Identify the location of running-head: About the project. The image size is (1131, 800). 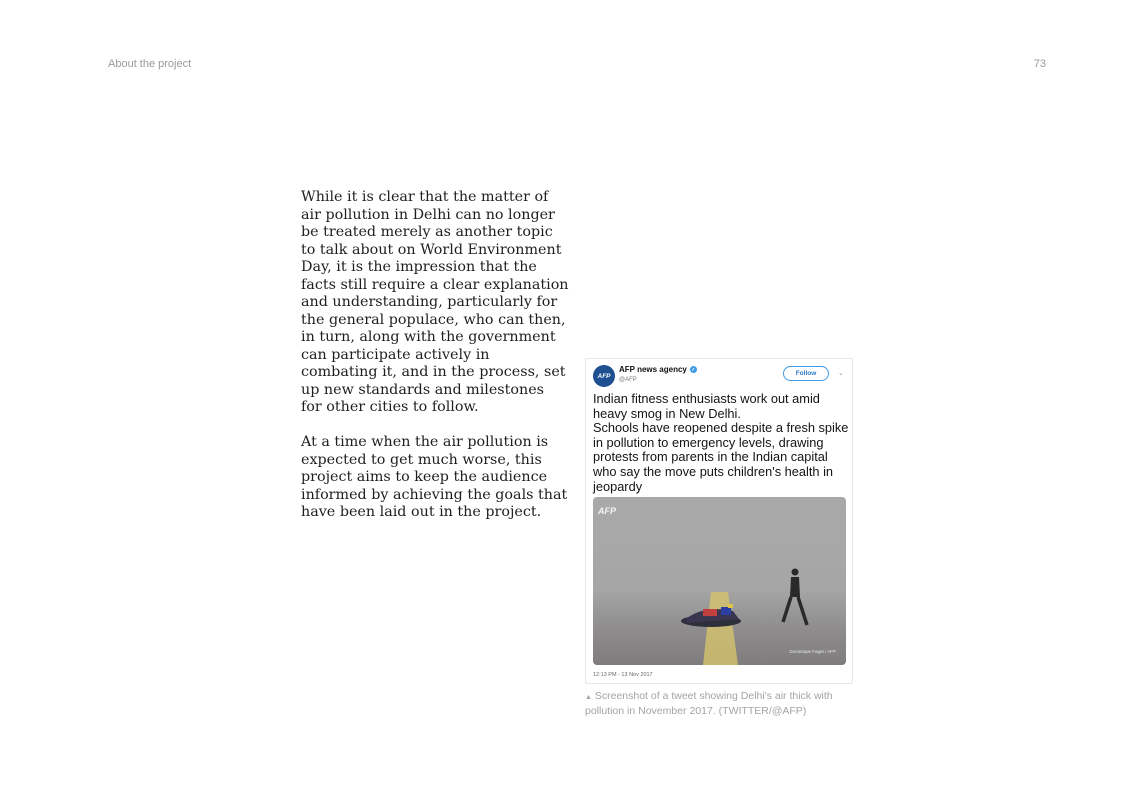
(150, 64).